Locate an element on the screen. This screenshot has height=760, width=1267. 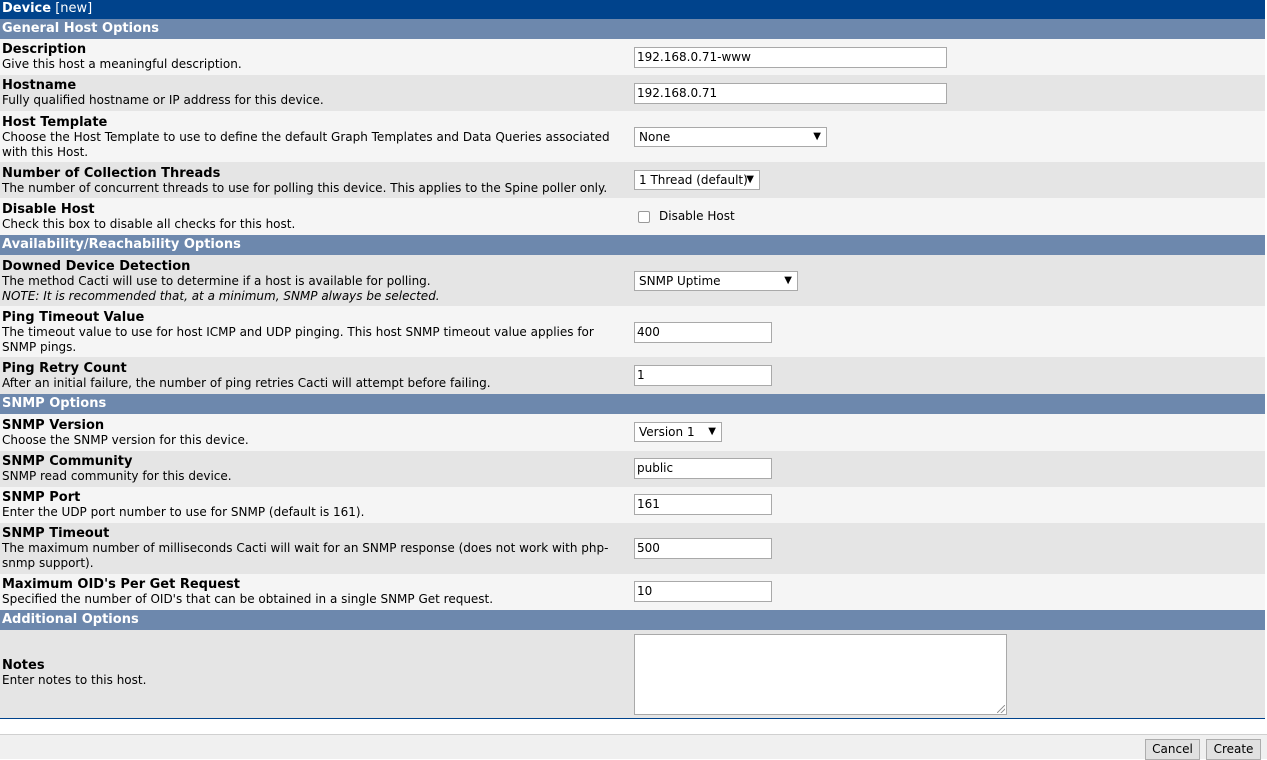
downed-detection-value: SNMP Uptime is located at coordinates (680, 281).